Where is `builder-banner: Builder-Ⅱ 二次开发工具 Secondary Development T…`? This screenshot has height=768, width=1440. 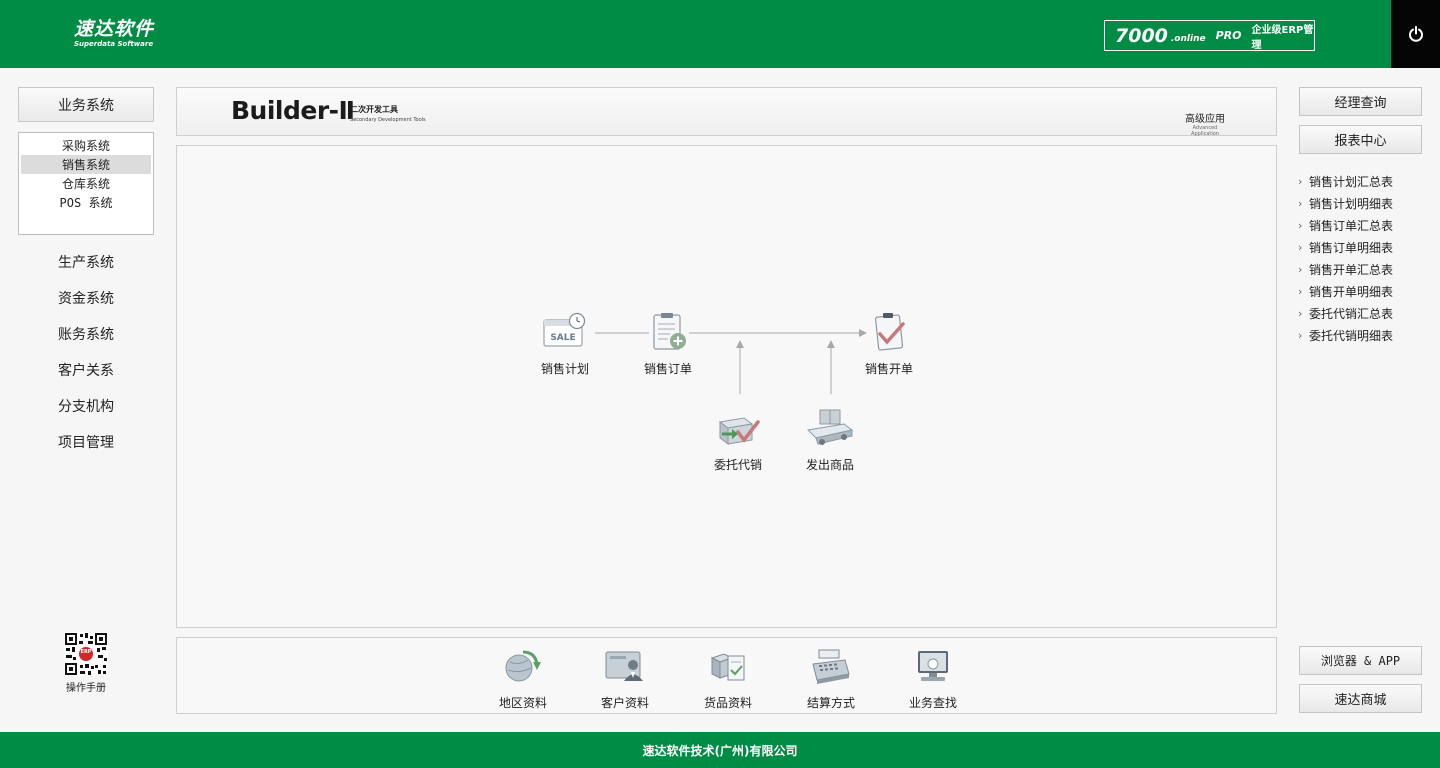
builder-banner: Builder-Ⅱ 二次开发工具 Secondary Development T… is located at coordinates (726, 112).